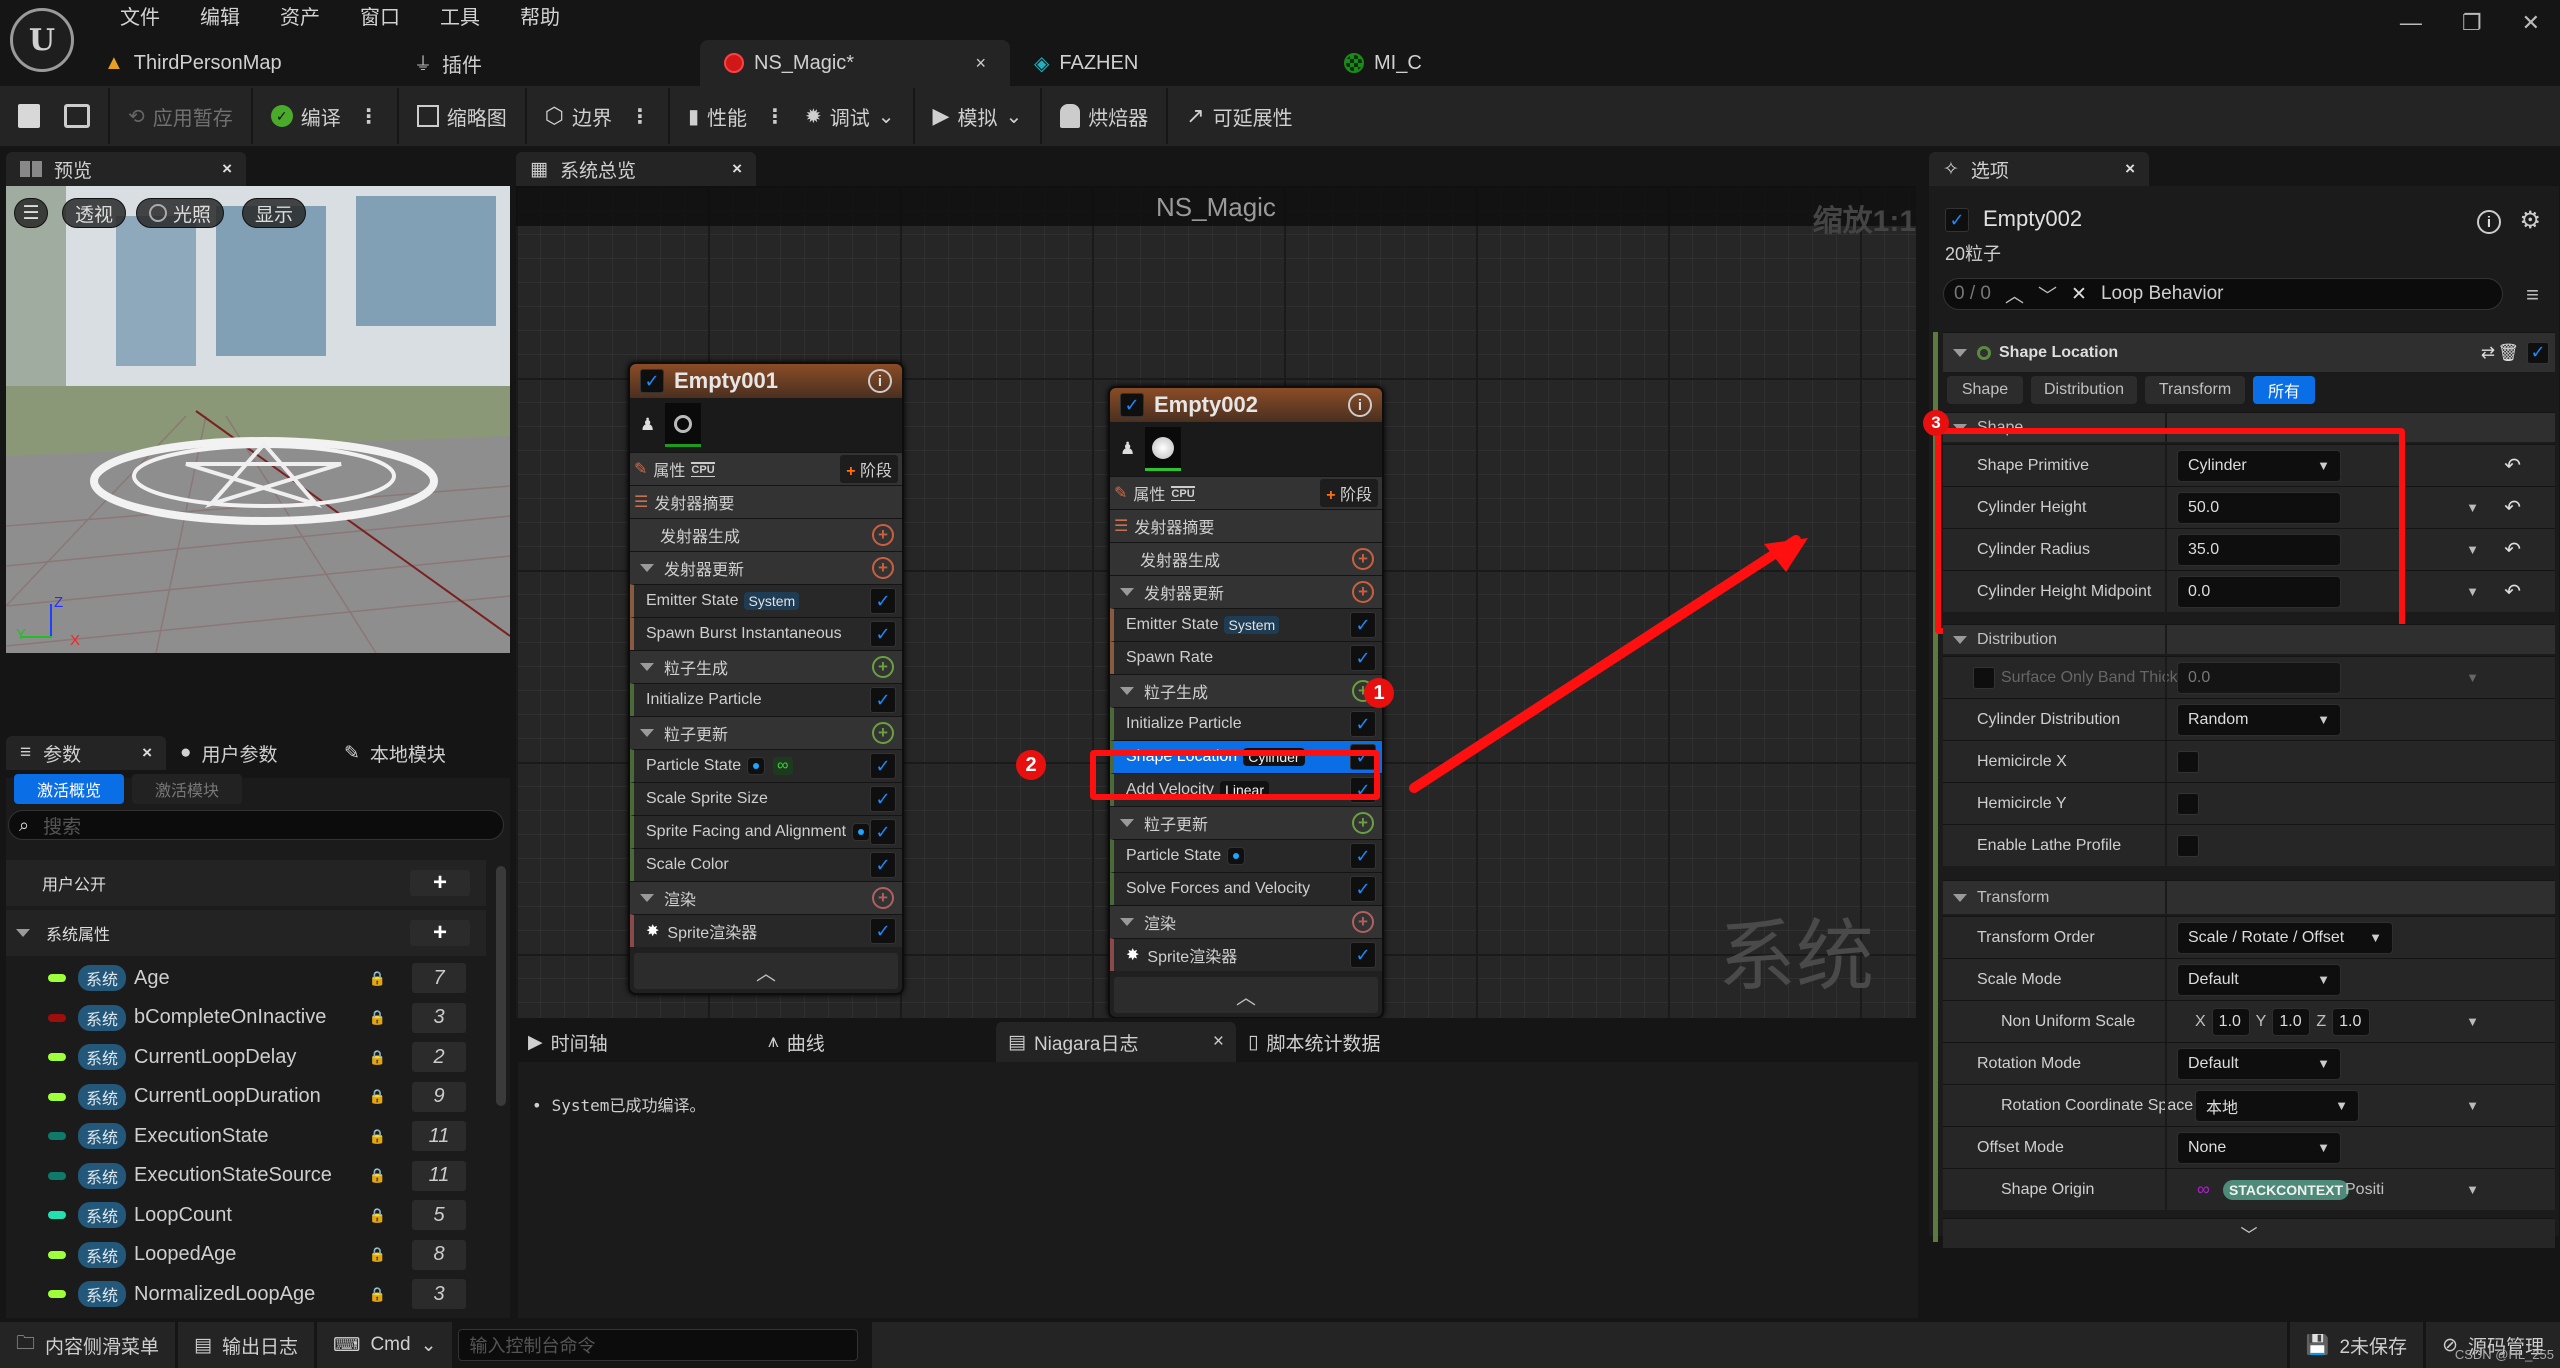  What do you see at coordinates (1116, 1042) in the screenshot?
I see `niagara-log-tab: ▤ Niagara日志 ×` at bounding box center [1116, 1042].